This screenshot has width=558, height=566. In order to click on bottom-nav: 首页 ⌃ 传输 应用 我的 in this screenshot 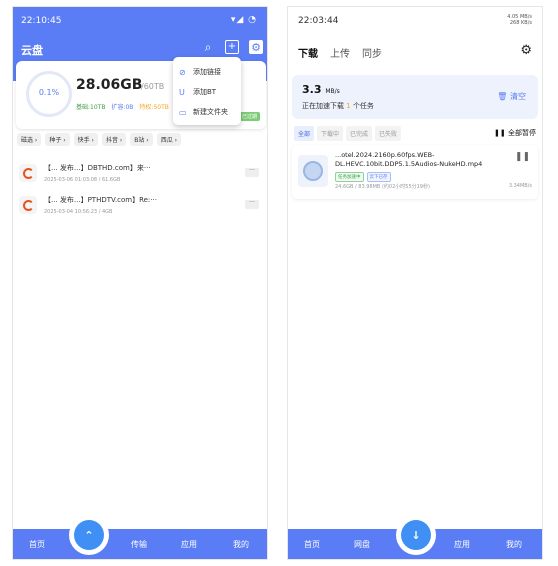, I will do `click(140, 537)`.